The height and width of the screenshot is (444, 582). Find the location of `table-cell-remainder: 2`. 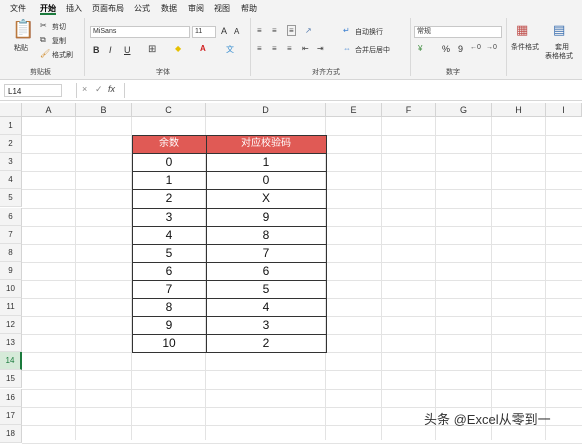

table-cell-remainder: 2 is located at coordinates (169, 198).